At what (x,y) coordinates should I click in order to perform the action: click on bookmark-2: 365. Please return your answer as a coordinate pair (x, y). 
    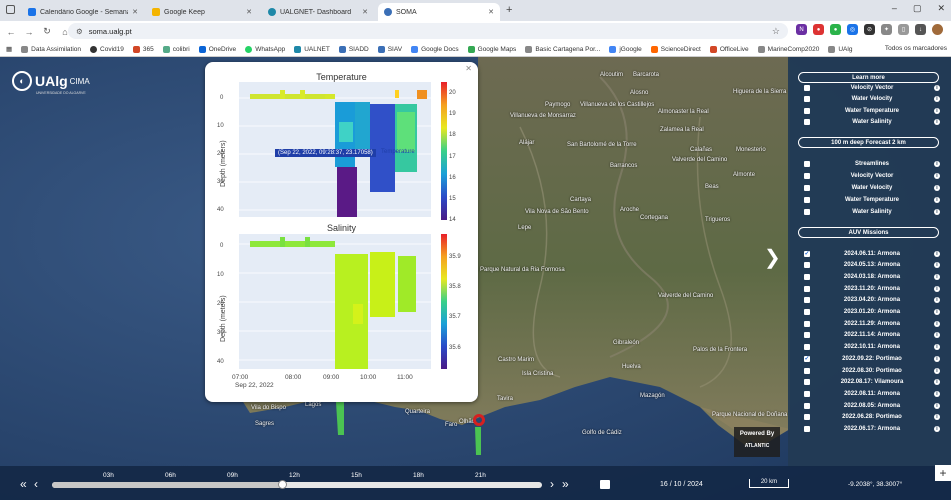
    Looking at the image, I should click on (143, 49).